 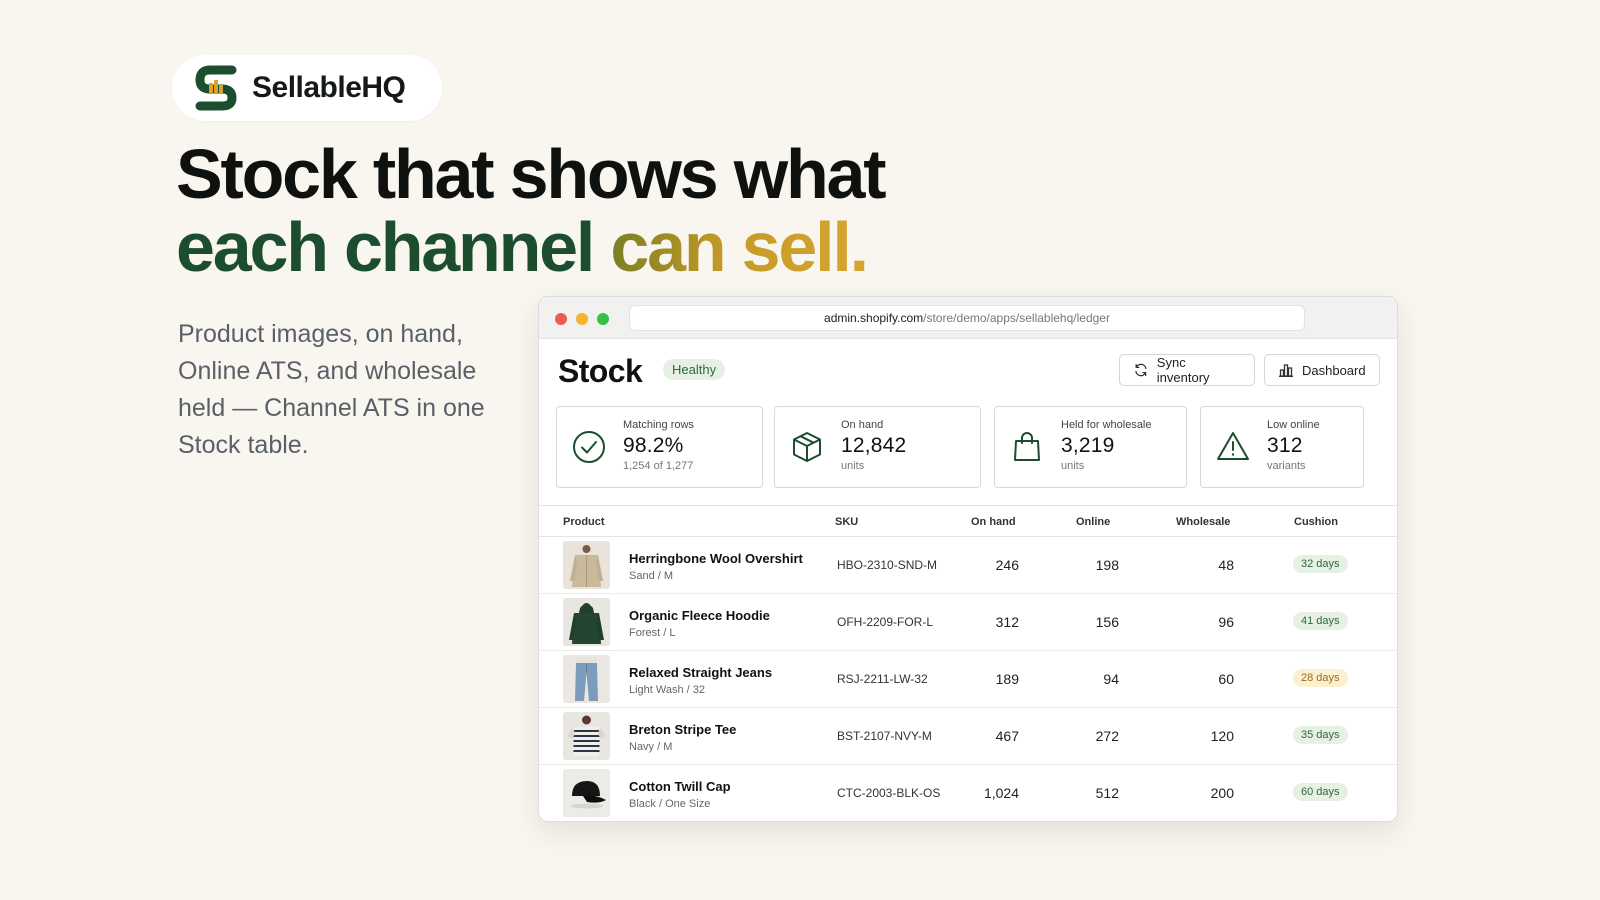 What do you see at coordinates (700, 672) in the screenshot?
I see `product-name: Relaxed Straight Jeans` at bounding box center [700, 672].